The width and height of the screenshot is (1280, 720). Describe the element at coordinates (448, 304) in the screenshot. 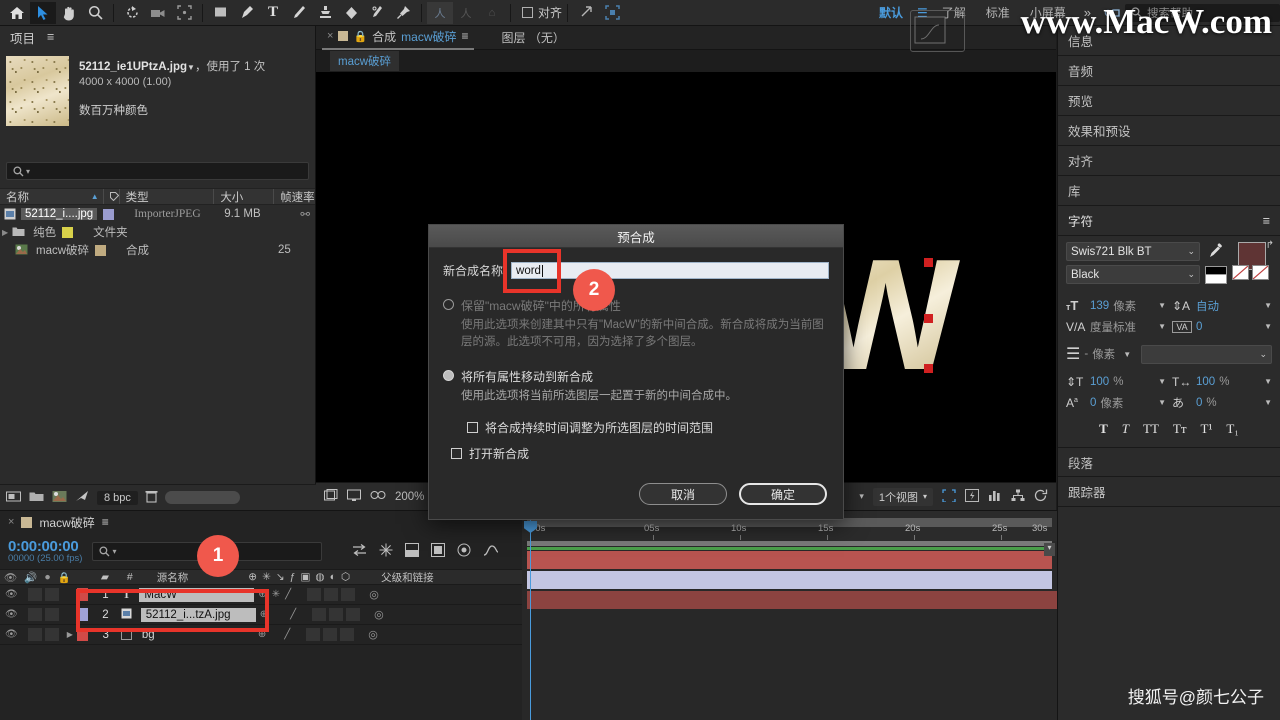

I see `radio-keep-attributes` at that location.